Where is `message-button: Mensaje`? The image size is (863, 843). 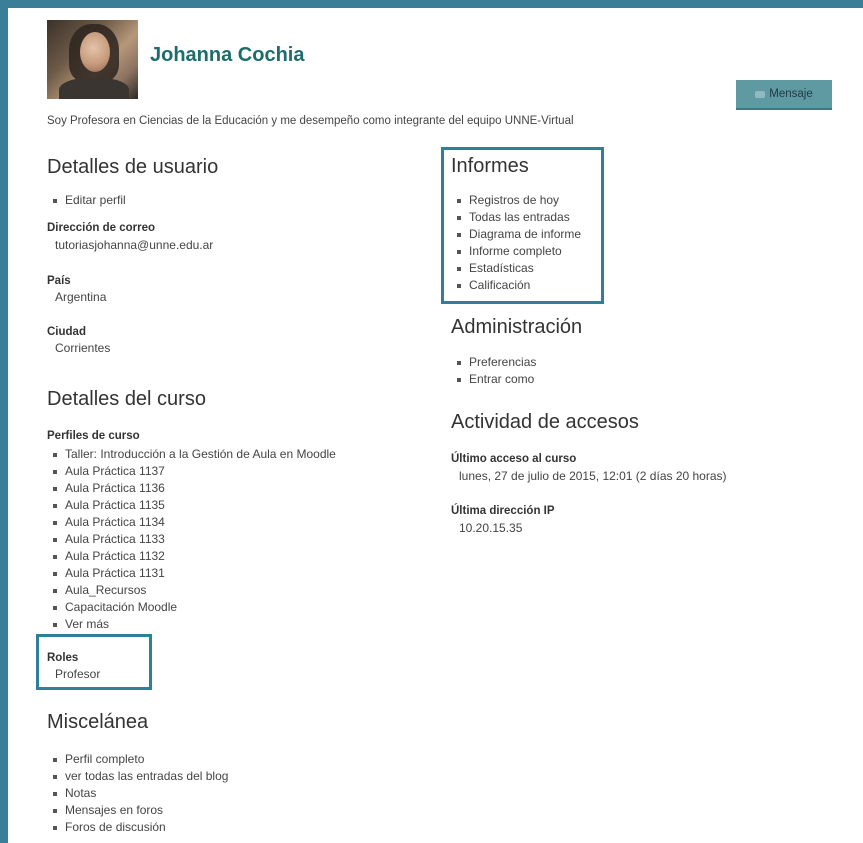 message-button: Mensaje is located at coordinates (784, 95).